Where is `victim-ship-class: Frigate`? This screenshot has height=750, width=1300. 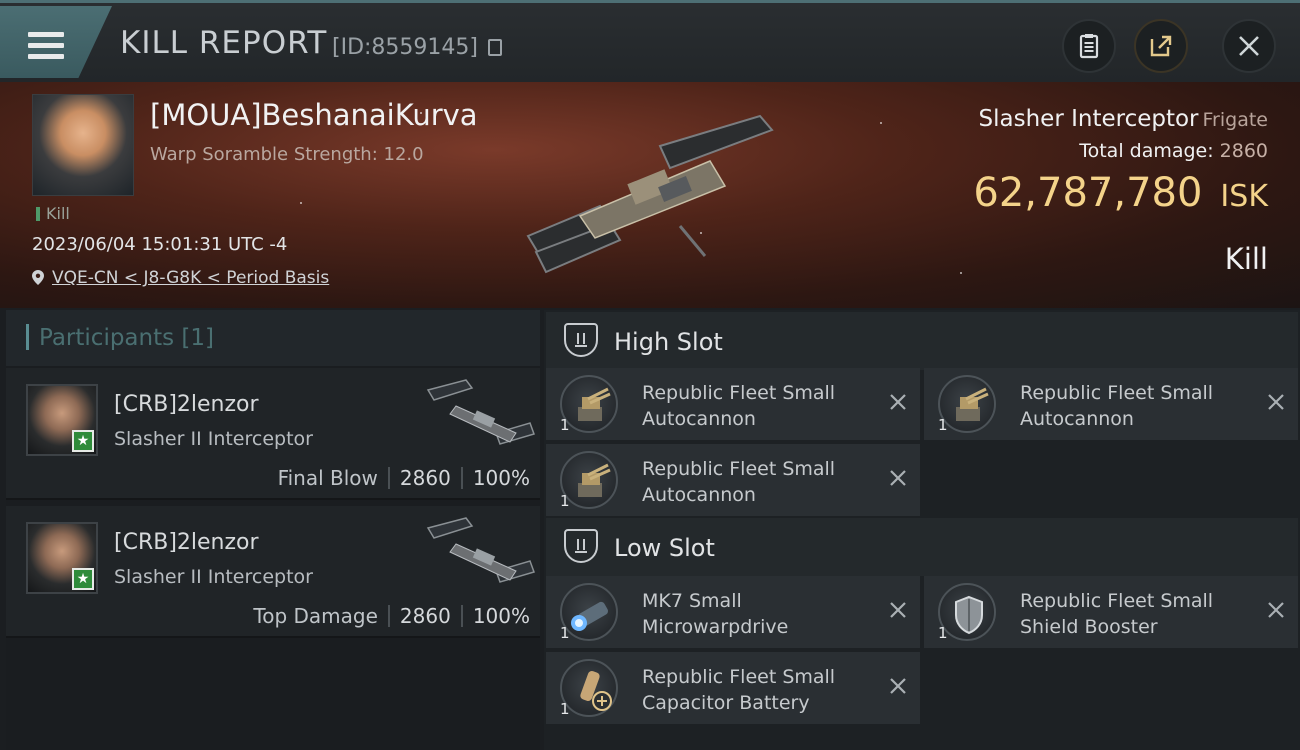 victim-ship-class: Frigate is located at coordinates (1235, 120).